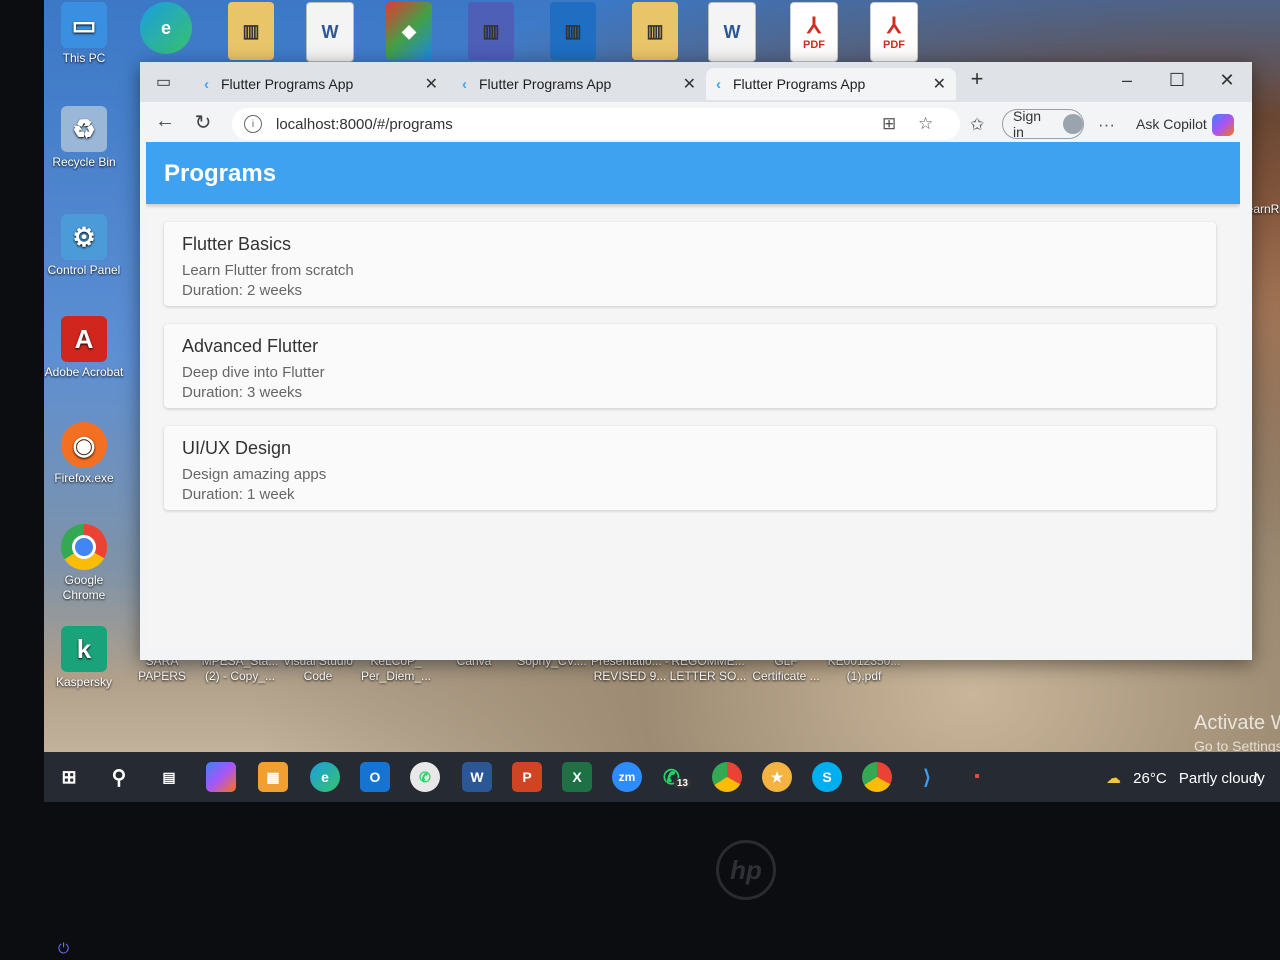 This screenshot has height=960, width=1280. What do you see at coordinates (727, 777) in the screenshot?
I see `chrome-taskbar-icon` at bounding box center [727, 777].